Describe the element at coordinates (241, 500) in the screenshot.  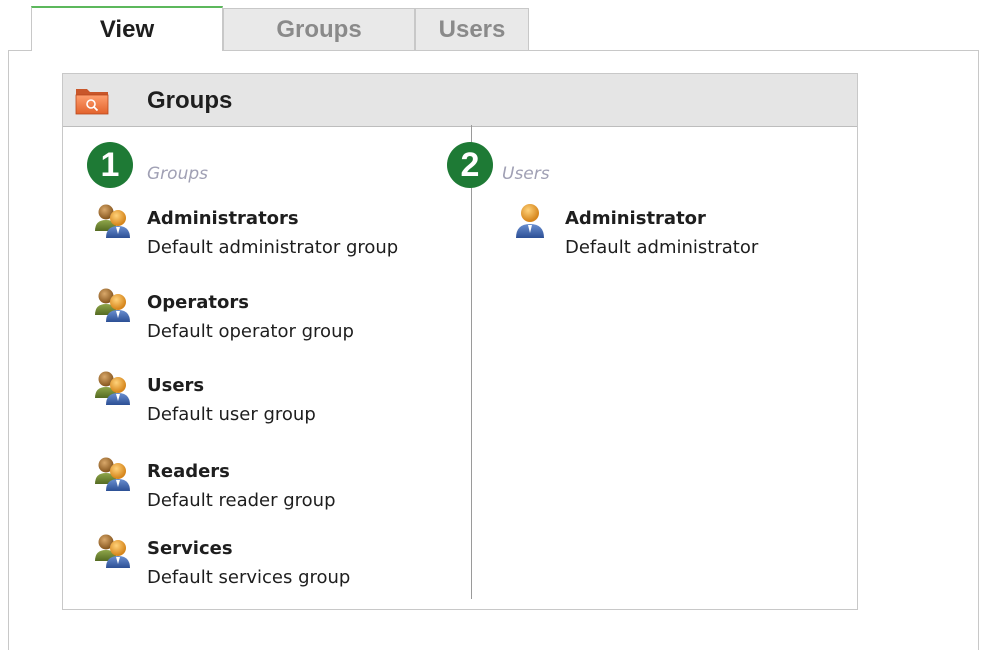
I see `group-description: Default reader group` at that location.